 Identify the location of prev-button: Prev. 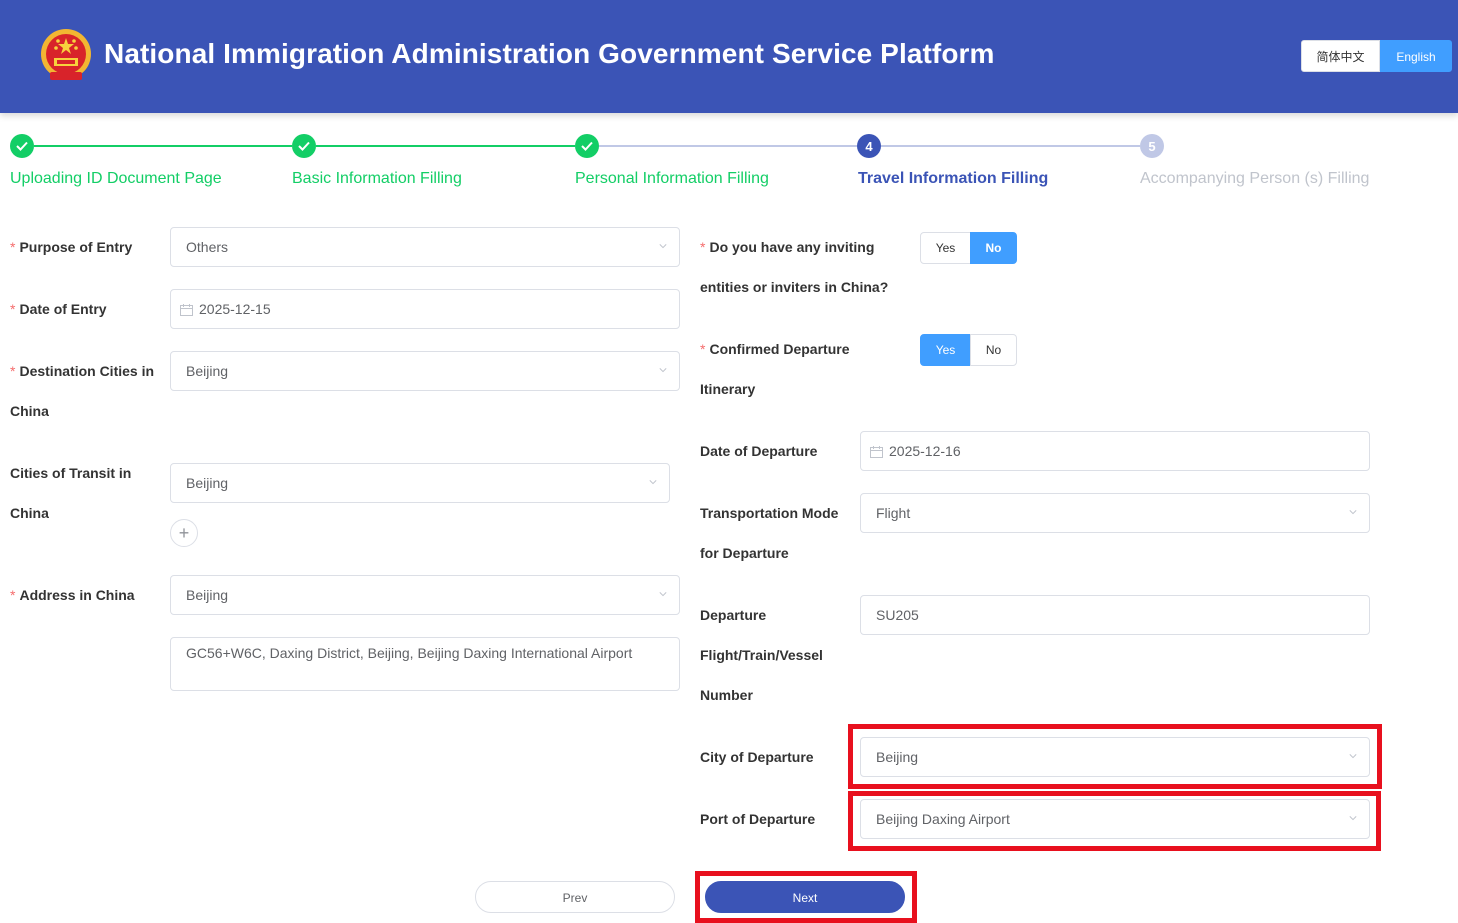
(575, 897).